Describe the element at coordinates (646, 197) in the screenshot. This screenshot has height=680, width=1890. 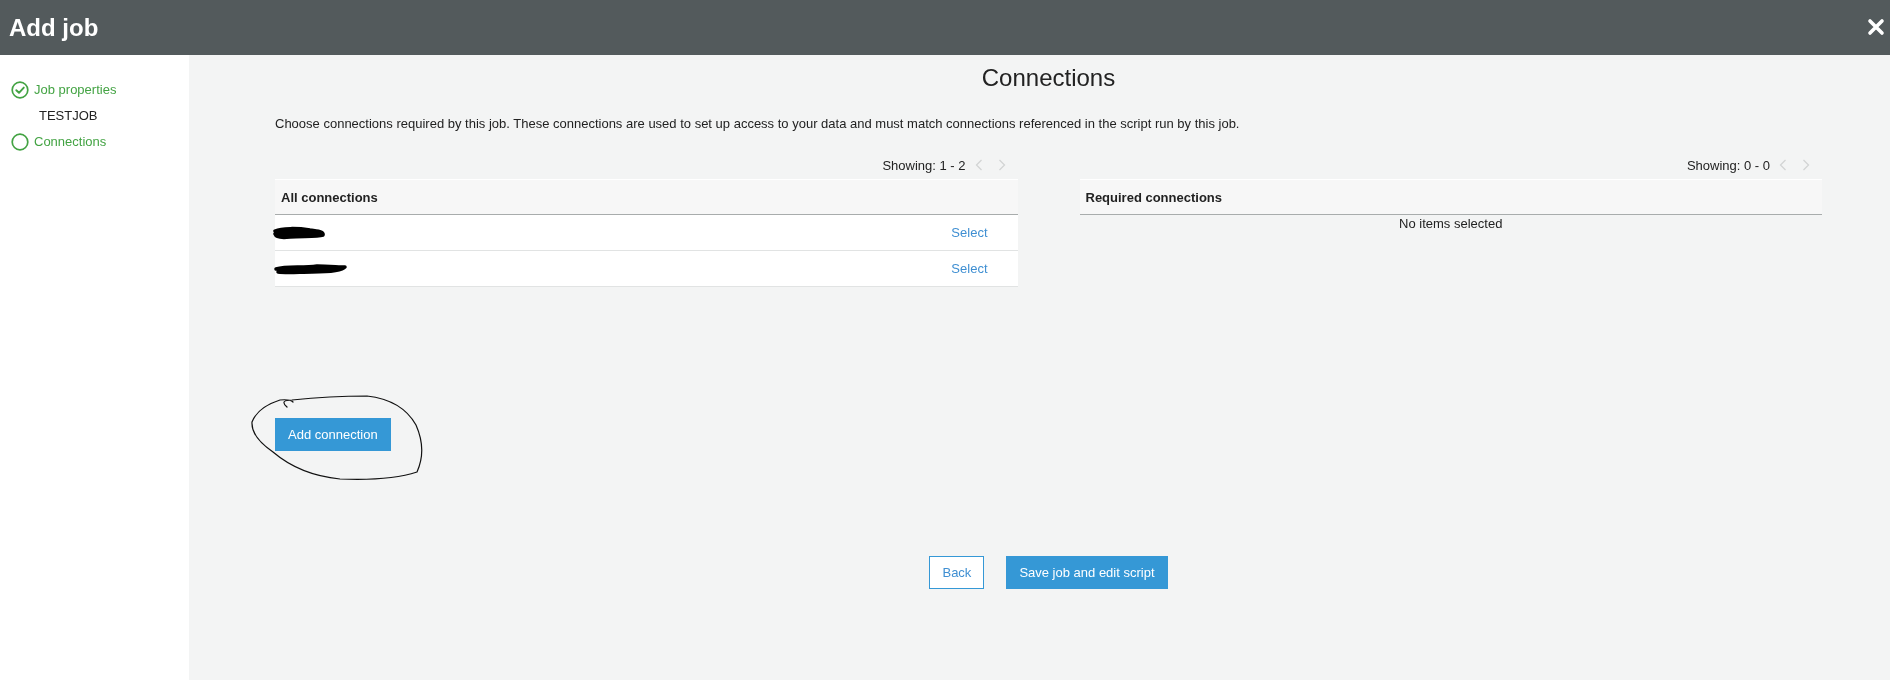
I see `column-header: All connections` at that location.